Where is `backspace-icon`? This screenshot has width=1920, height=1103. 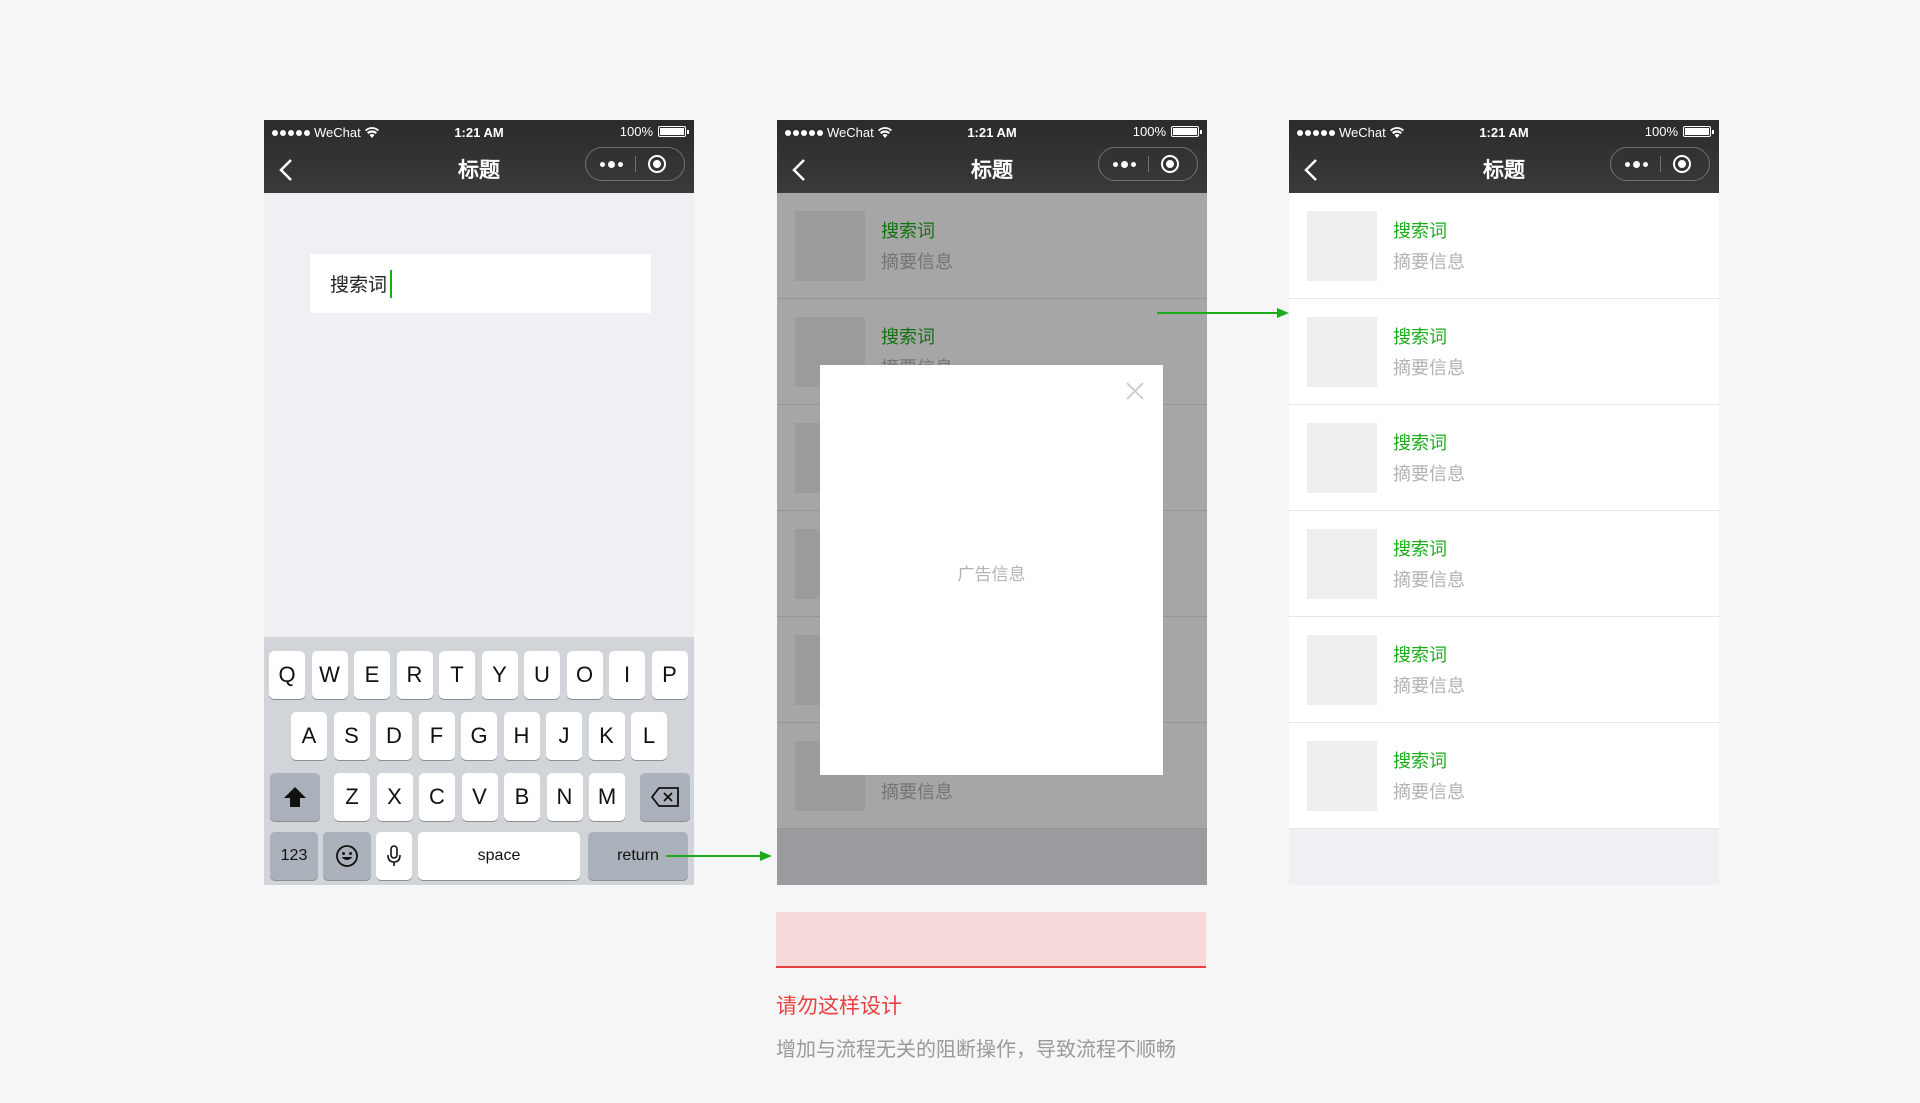 backspace-icon is located at coordinates (665, 797).